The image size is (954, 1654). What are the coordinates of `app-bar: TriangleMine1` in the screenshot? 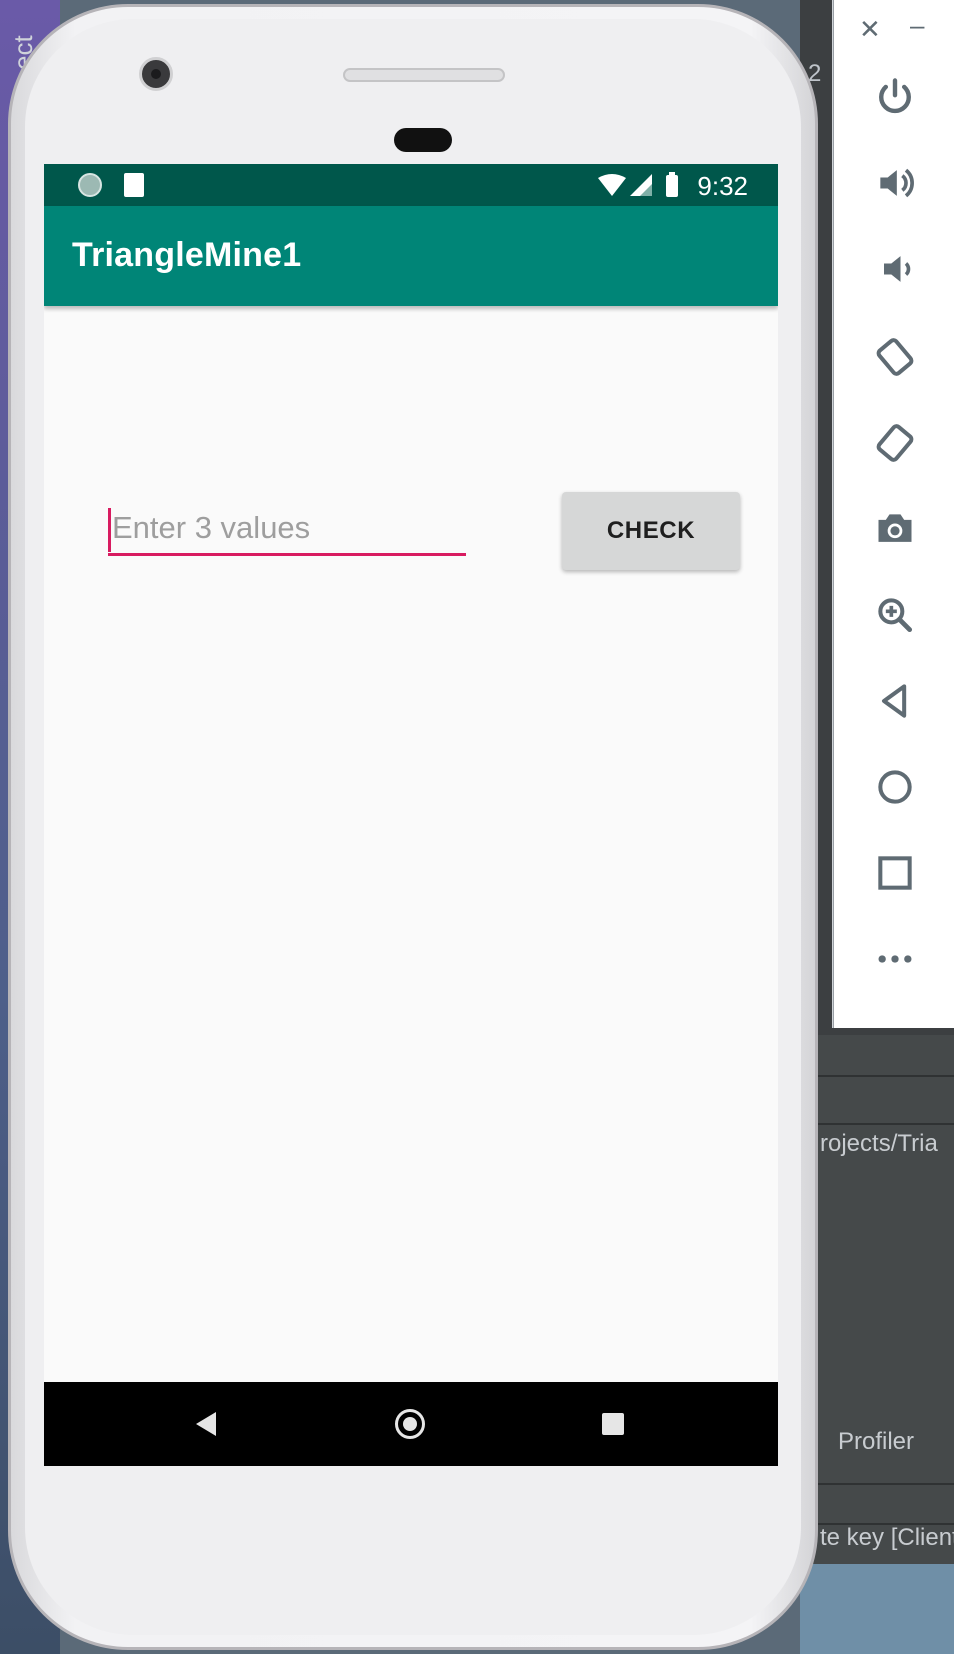 It's located at (411, 256).